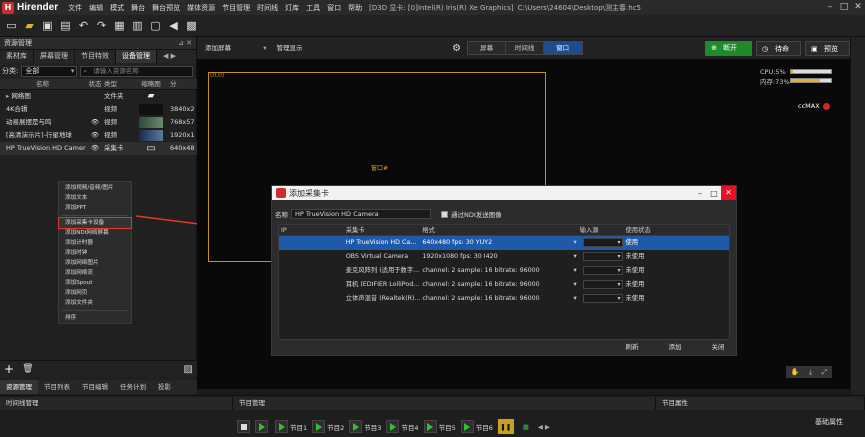 This screenshot has width=865, height=437. Describe the element at coordinates (191, 25) in the screenshot. I see `tiles-icon: ▩` at that location.